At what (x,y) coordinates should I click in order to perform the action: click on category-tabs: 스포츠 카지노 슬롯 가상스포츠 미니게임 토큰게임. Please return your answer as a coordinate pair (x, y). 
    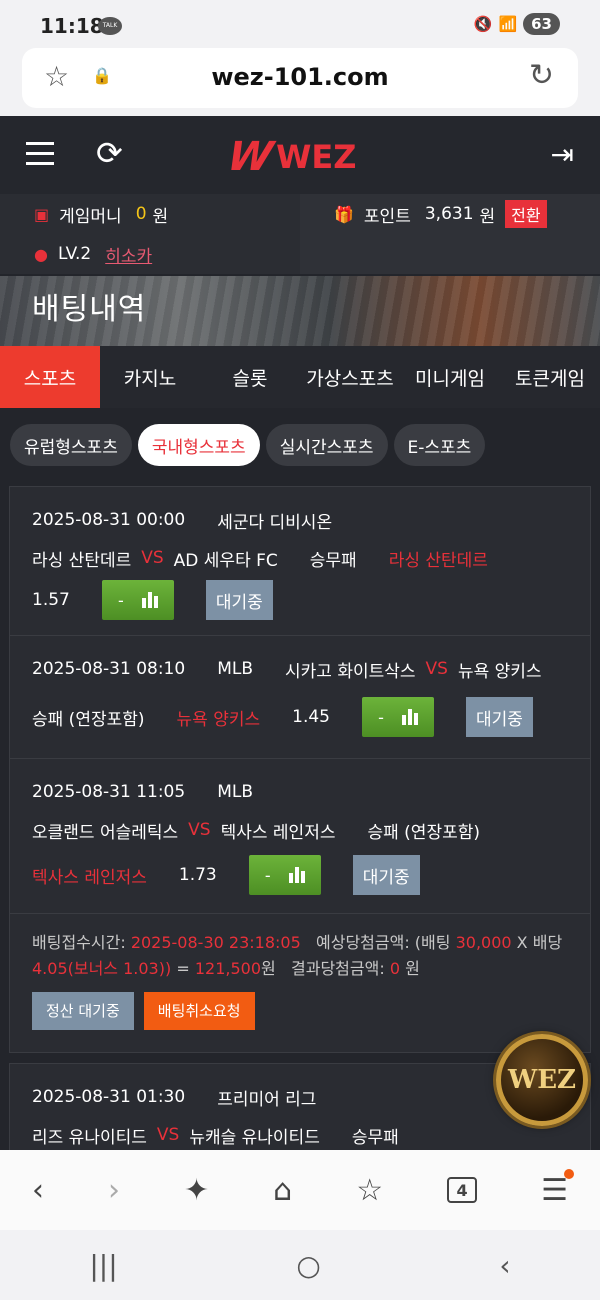
    Looking at the image, I should click on (300, 377).